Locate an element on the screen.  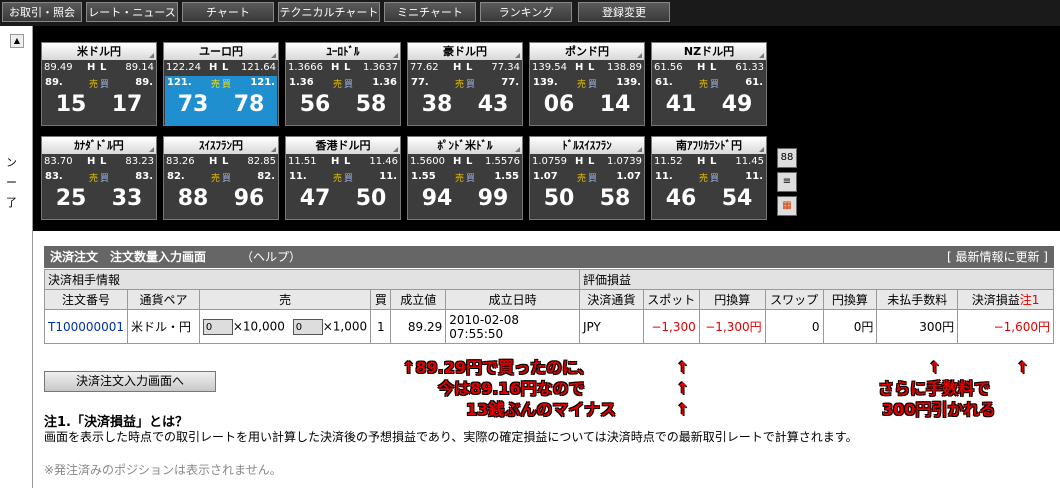
page-title: 決済注文 注文数量入力画面 is located at coordinates (128, 257).